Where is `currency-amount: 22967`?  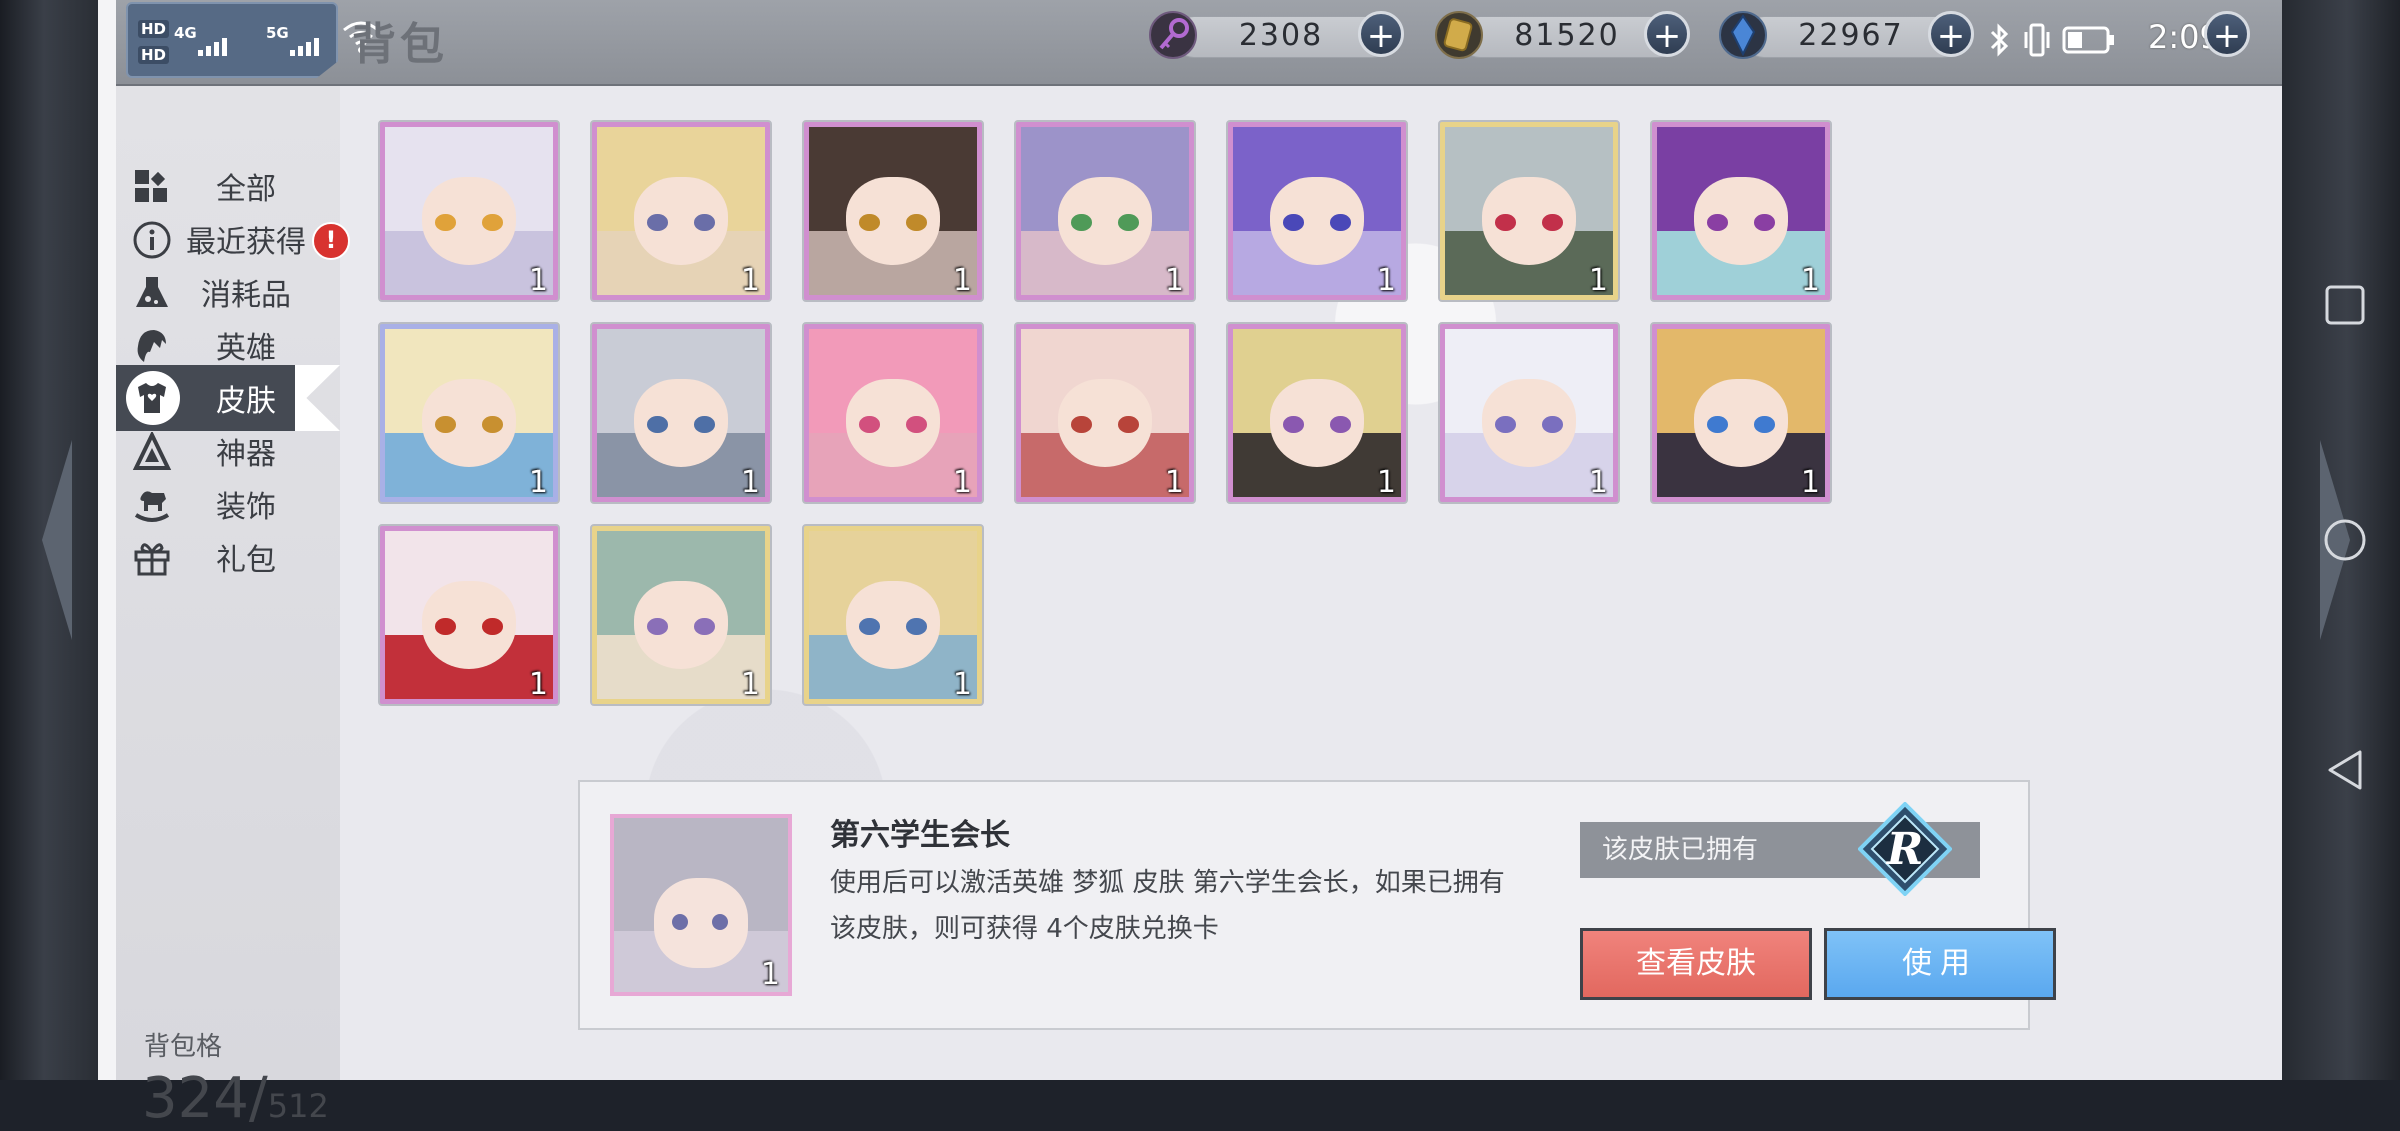
currency-amount: 22967 is located at coordinates (1851, 35).